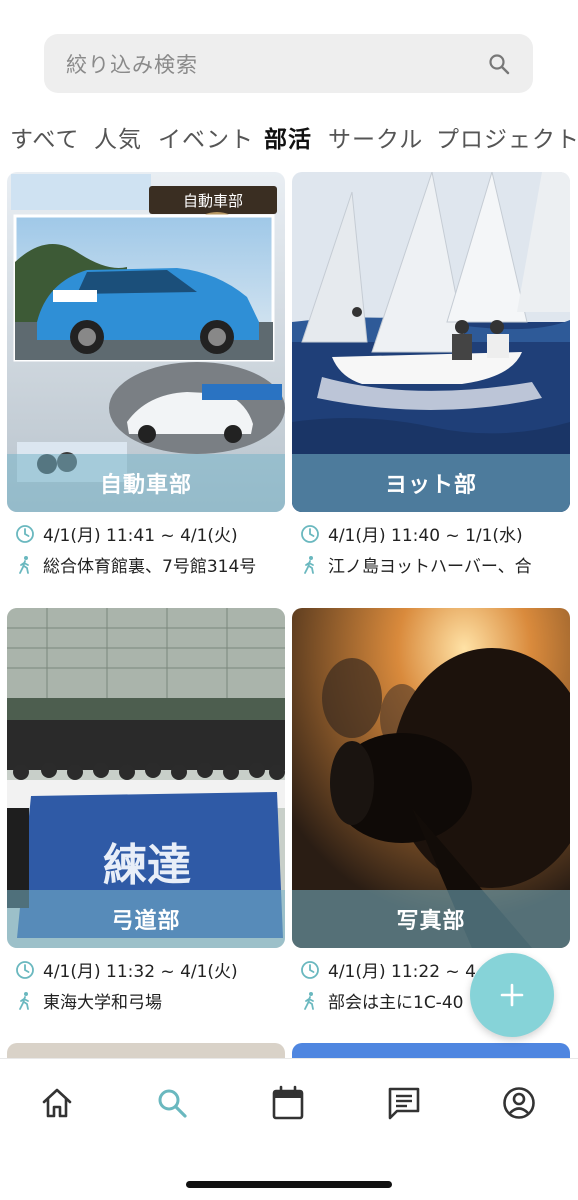 Image resolution: width=578 pixels, height=1200 pixels. I want to click on club-card: 写真部, so click(431, 778).